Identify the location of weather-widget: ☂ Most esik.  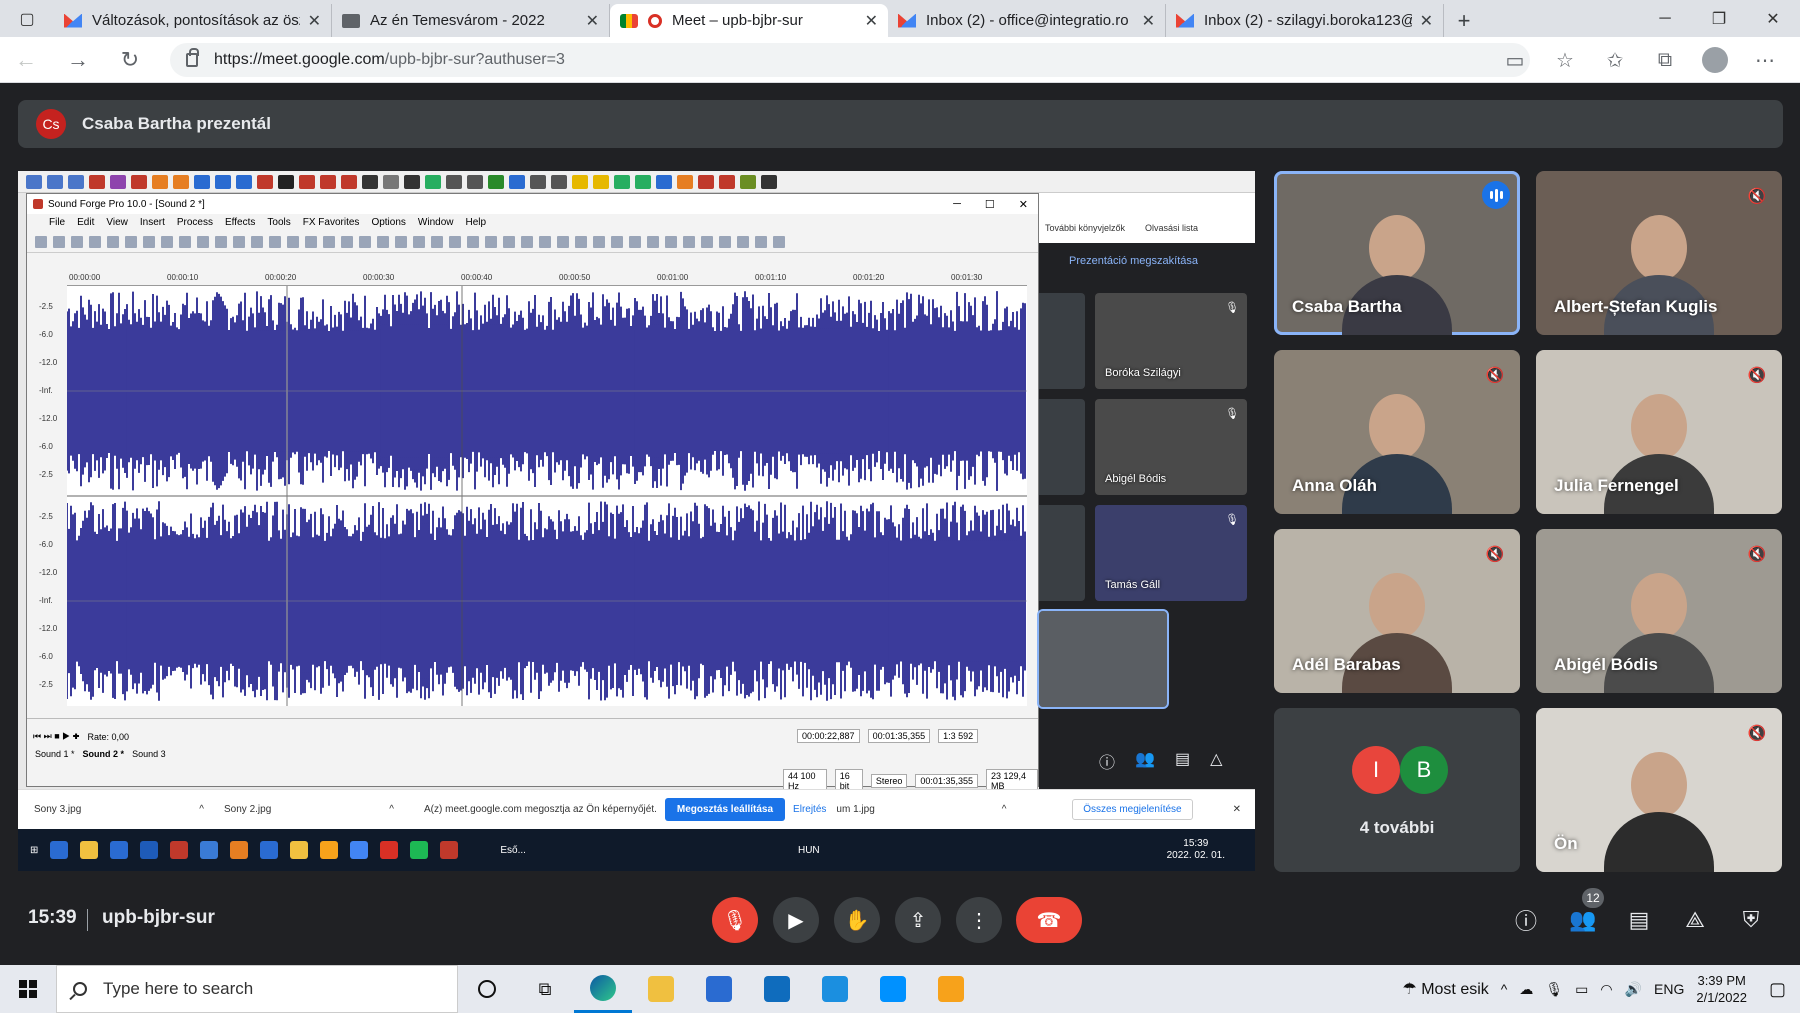
(1445, 989).